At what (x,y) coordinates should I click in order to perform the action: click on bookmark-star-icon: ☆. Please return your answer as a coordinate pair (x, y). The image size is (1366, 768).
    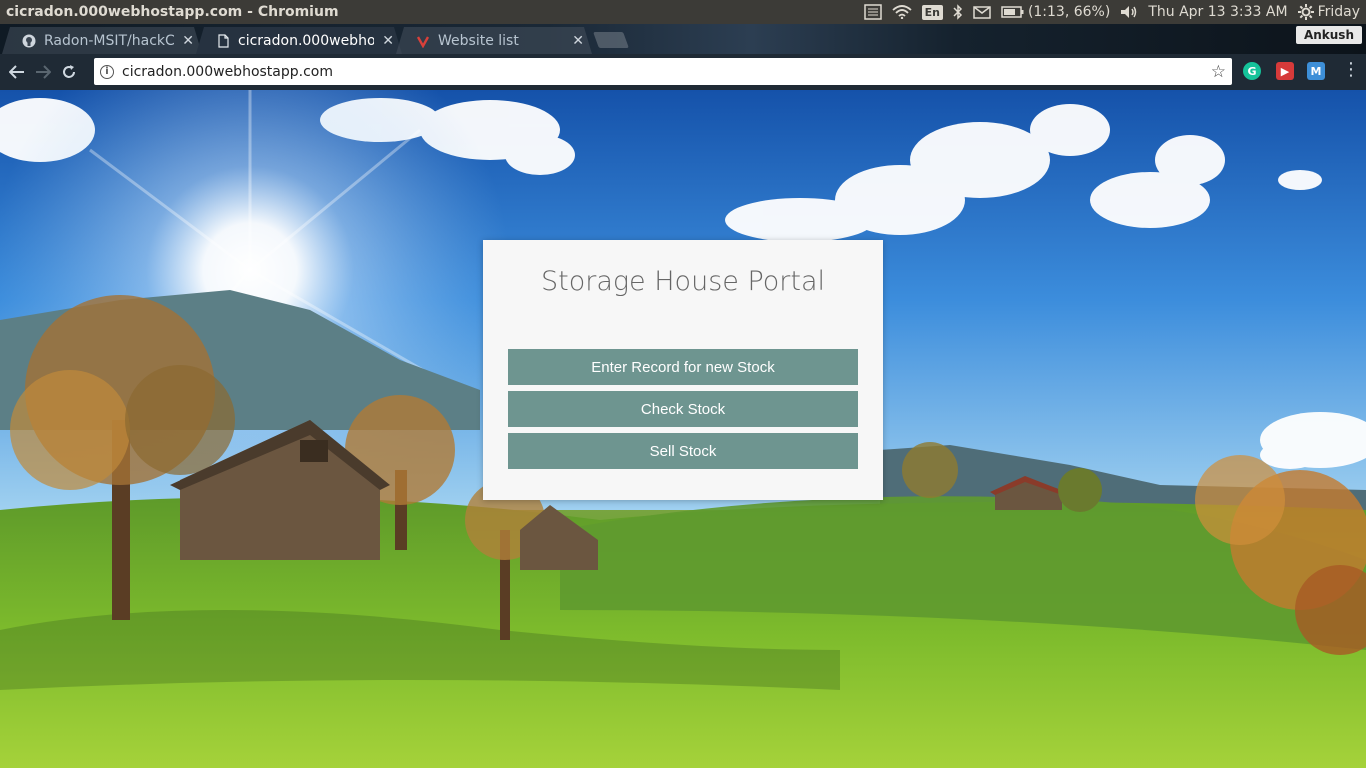
    Looking at the image, I should click on (1218, 72).